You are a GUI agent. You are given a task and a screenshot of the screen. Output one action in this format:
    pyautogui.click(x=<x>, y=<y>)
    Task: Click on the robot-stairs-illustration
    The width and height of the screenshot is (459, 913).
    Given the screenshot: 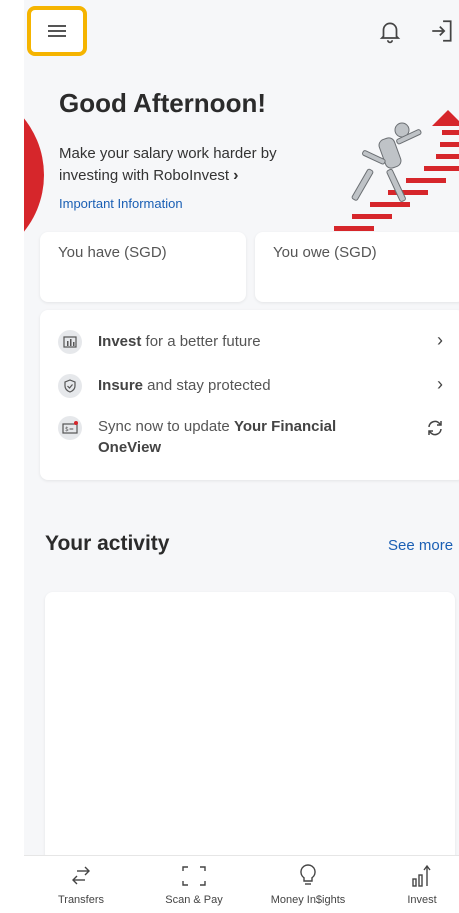 What is the action you would take?
    pyautogui.click(x=396, y=170)
    